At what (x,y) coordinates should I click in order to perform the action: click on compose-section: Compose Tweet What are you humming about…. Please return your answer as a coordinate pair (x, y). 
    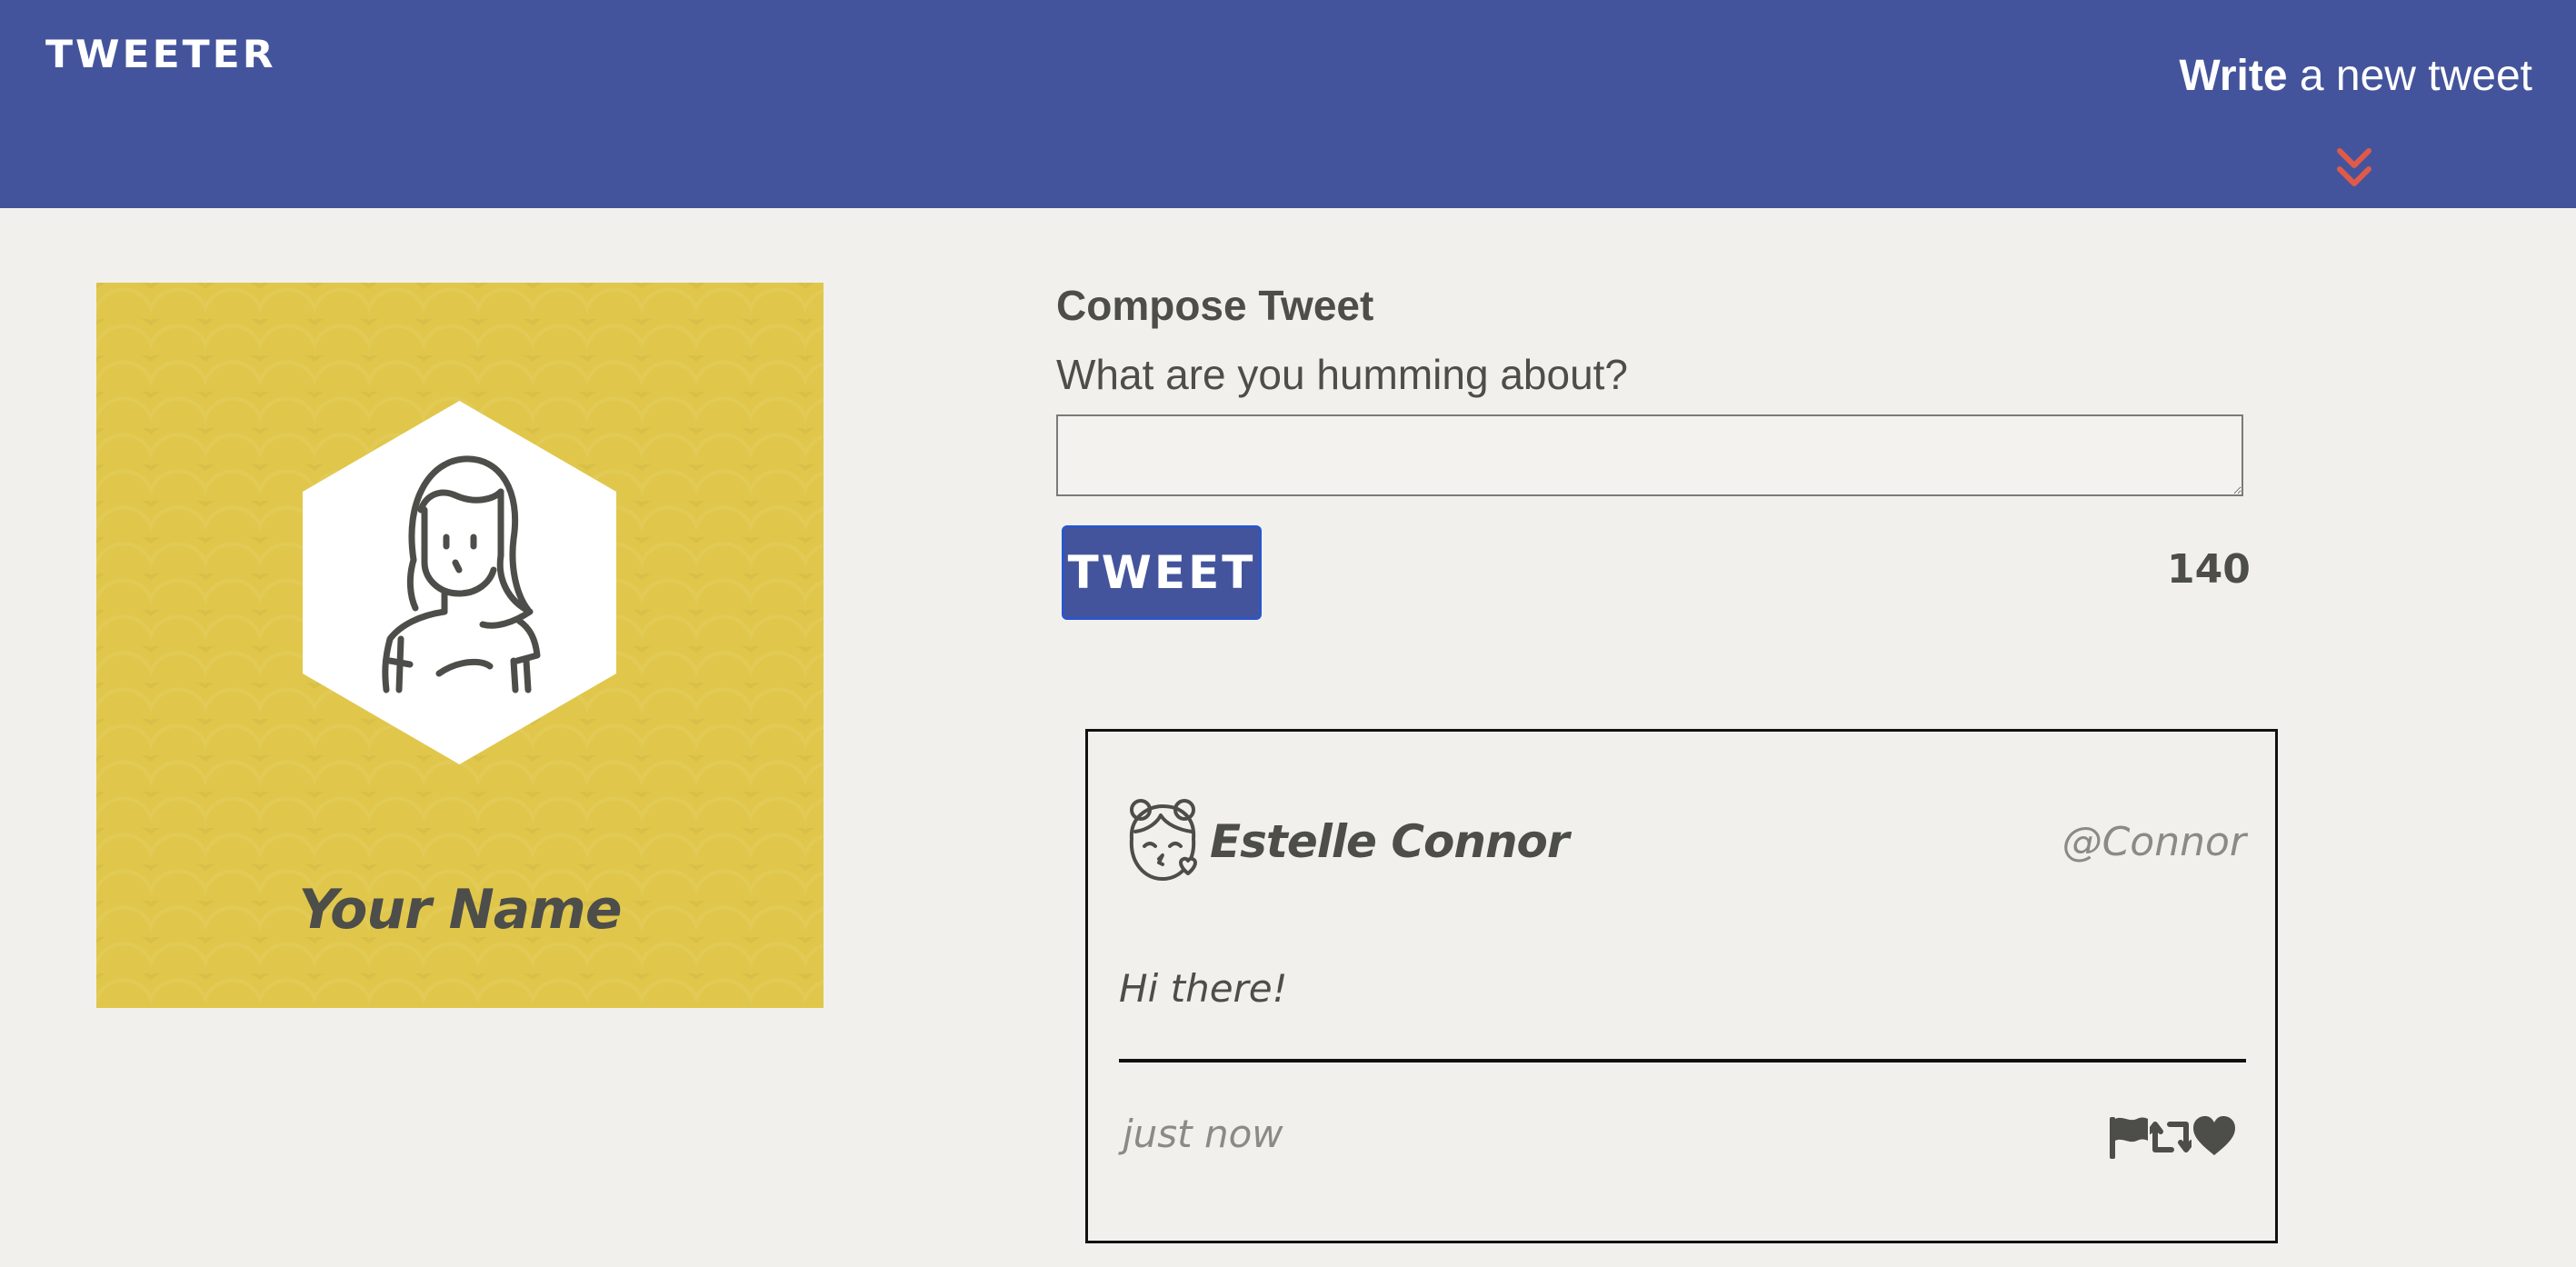
    Looking at the image, I should click on (1656, 449).